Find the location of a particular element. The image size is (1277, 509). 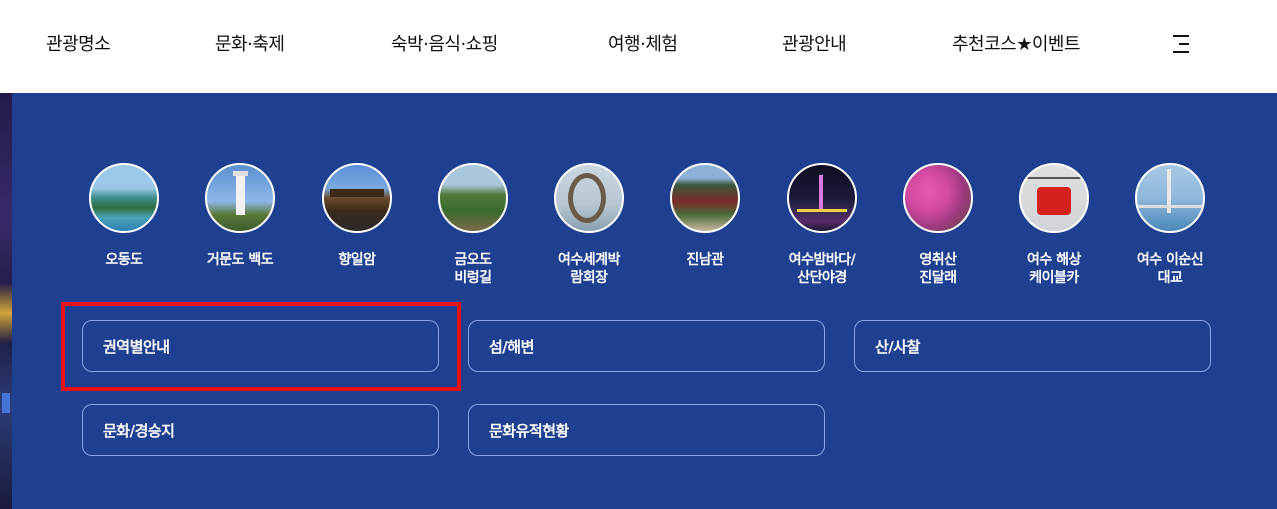

spot-yi-sun-sin-bridge: 여수 이순신 대교 is located at coordinates (1170, 225).